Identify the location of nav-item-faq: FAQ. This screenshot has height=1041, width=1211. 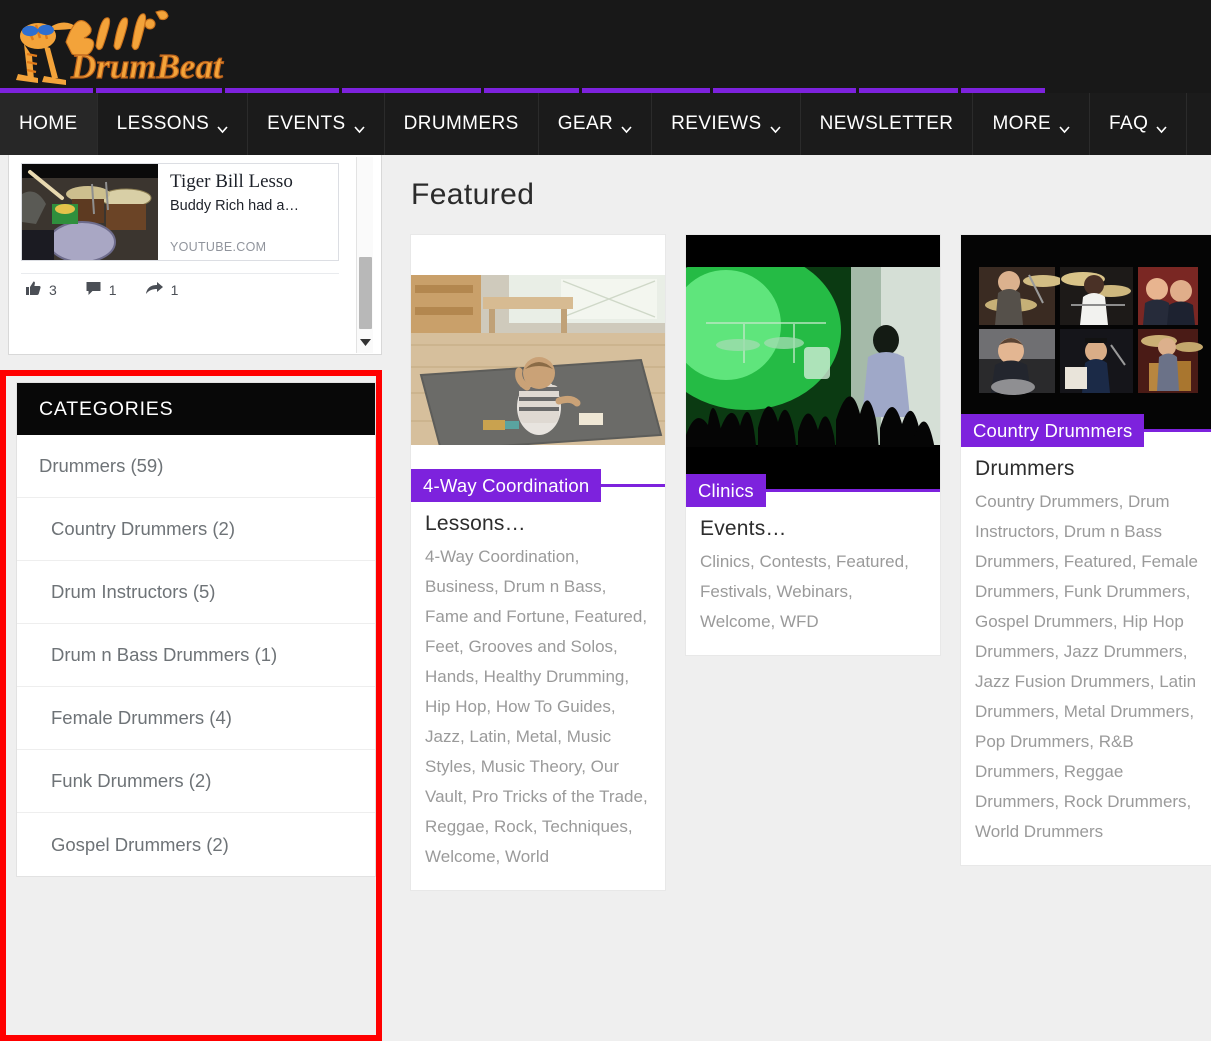
(1139, 124).